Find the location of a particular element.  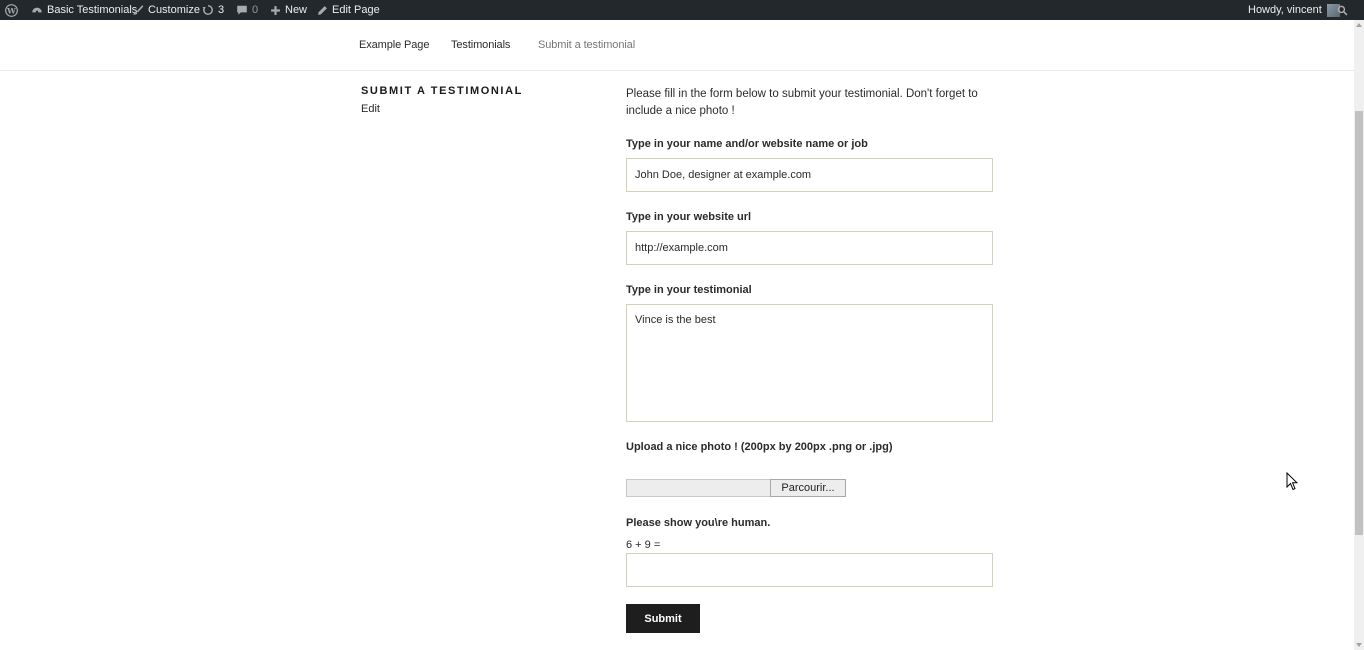

page-title: Submit a testimonial is located at coordinates (442, 91).